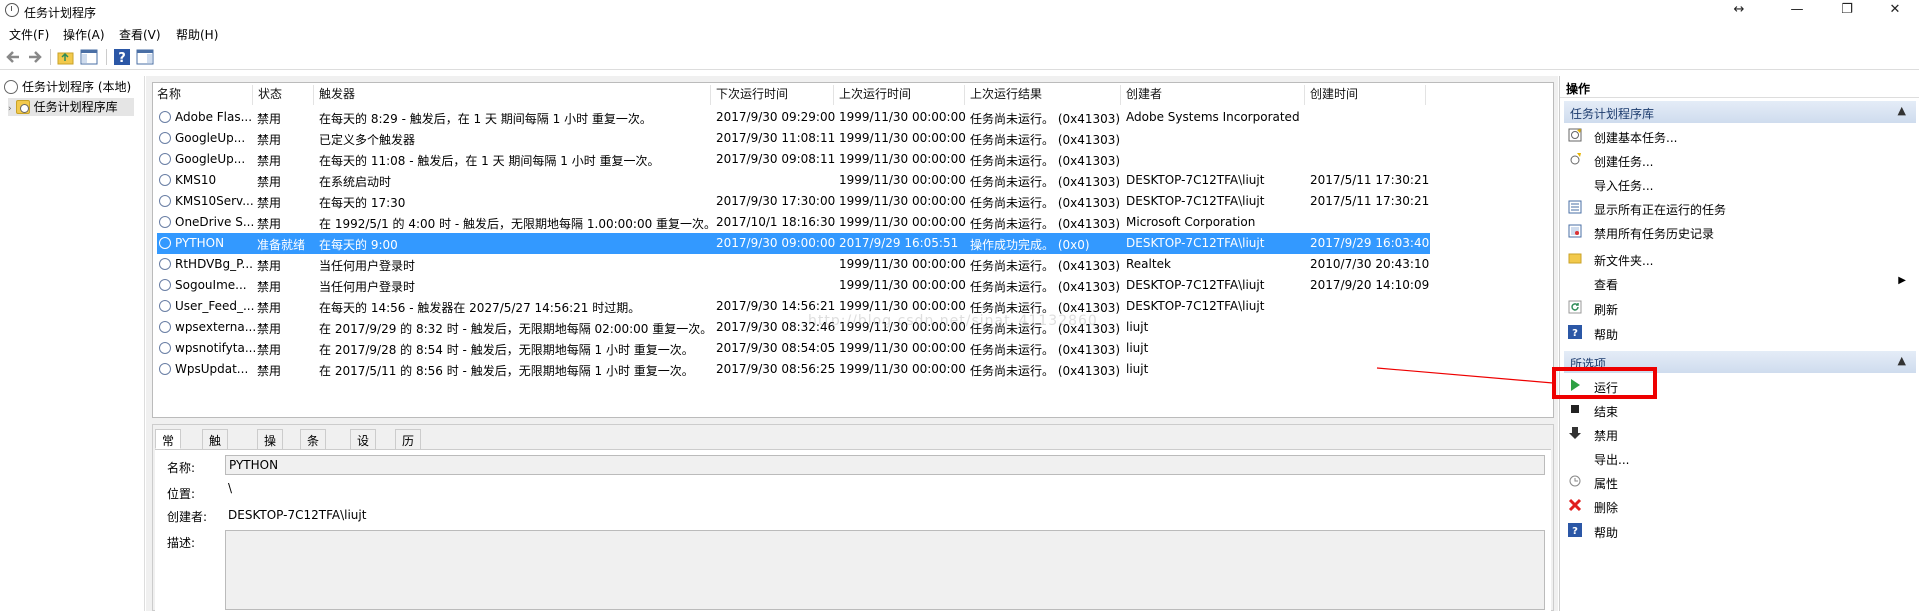 This screenshot has height=611, width=1919. Describe the element at coordinates (269, 329) in the screenshot. I see `task-cell-status: 禁用` at that location.